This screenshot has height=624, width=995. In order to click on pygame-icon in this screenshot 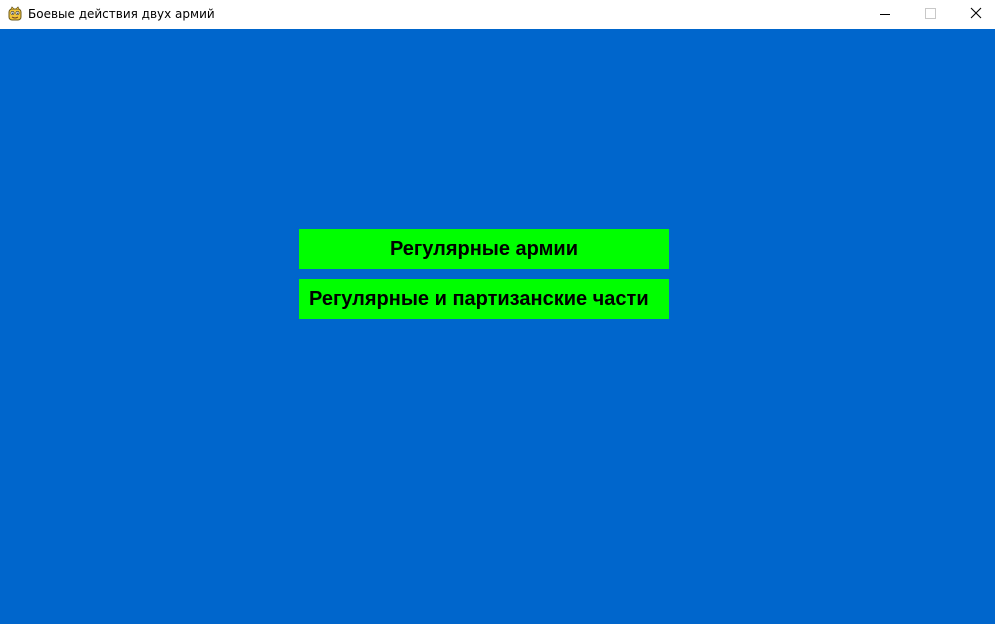, I will do `click(15, 14)`.